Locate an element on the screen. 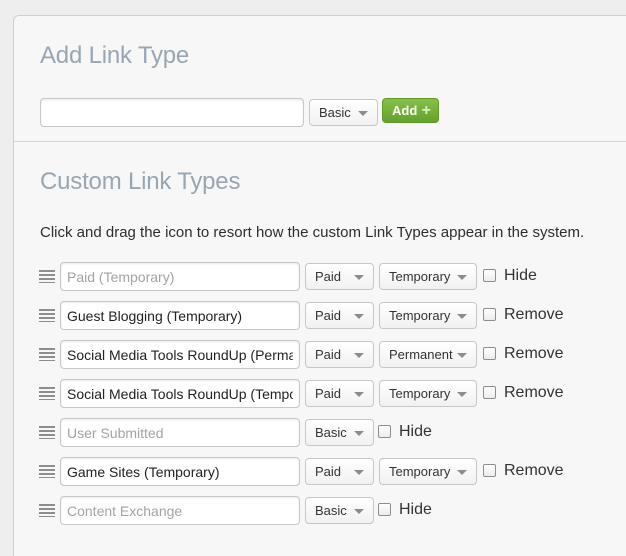  new-link-type-select: Basic is located at coordinates (343, 112).